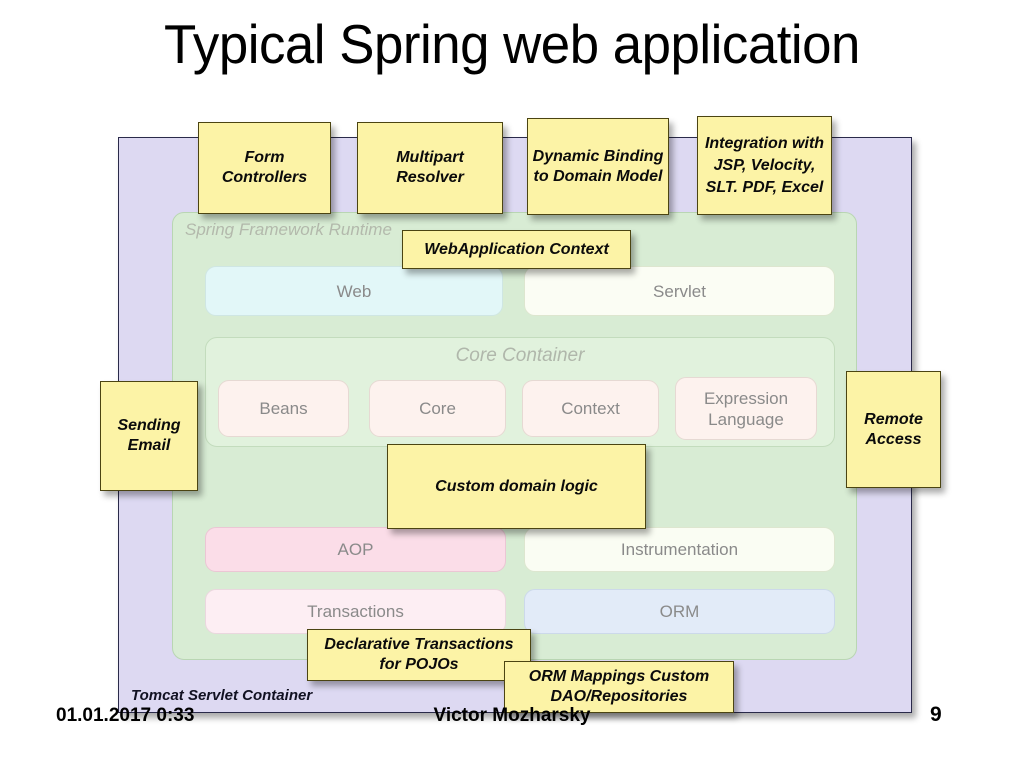 The image size is (1024, 768). I want to click on module-orm: ORM, so click(679, 611).